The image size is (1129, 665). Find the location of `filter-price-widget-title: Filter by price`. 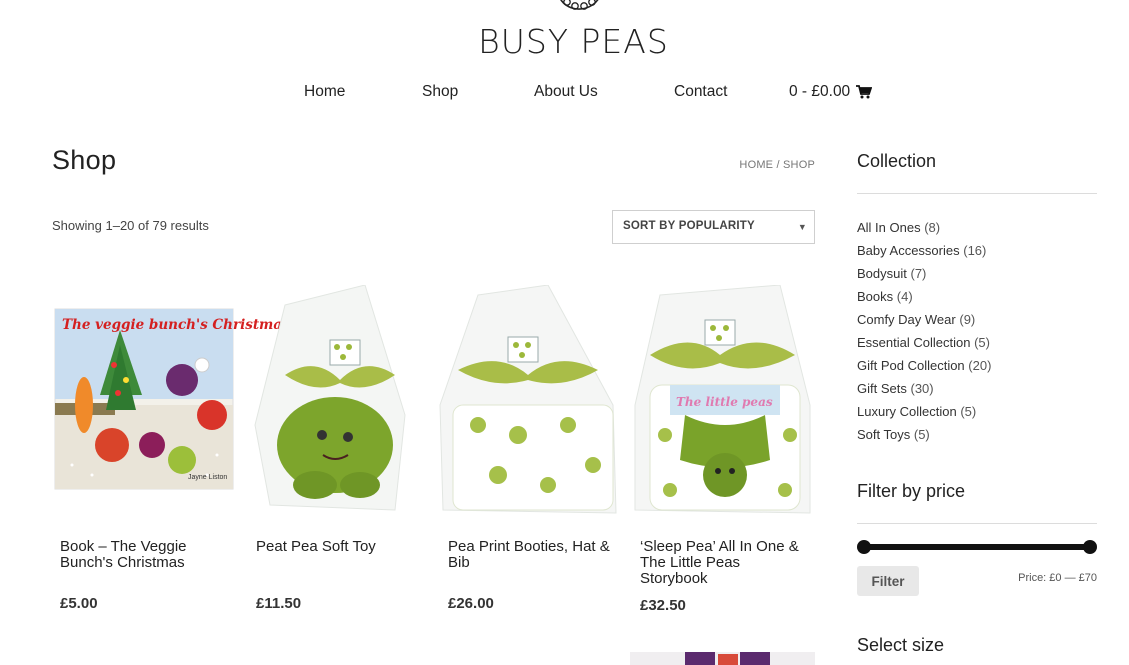

filter-price-widget-title: Filter by price is located at coordinates (911, 491).